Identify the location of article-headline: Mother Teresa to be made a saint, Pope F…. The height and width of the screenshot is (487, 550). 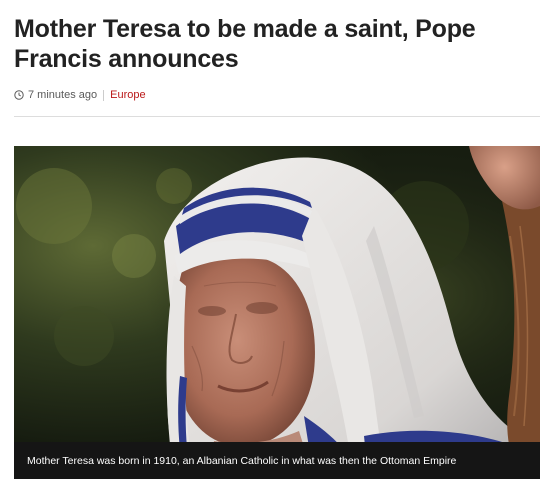
(245, 44).